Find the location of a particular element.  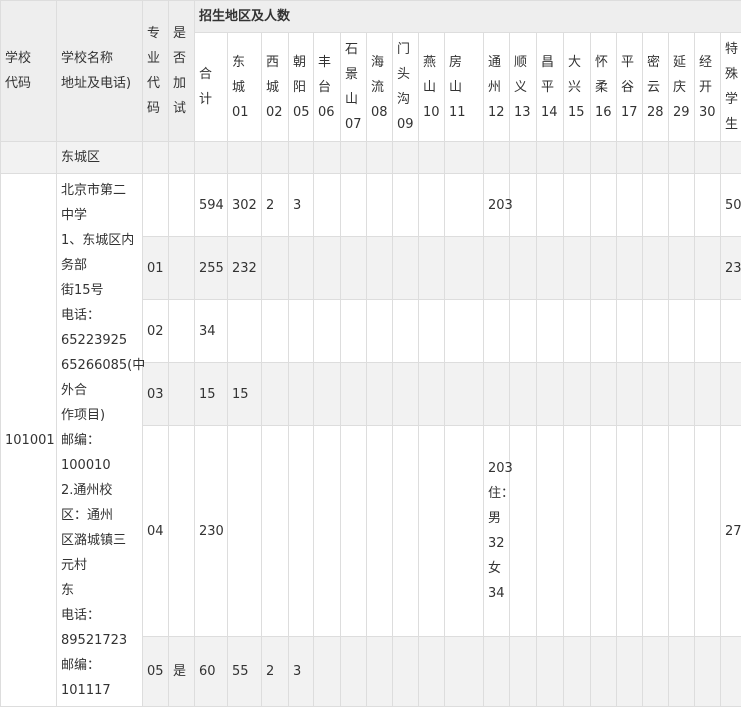

header-region-08: 海 流 08 is located at coordinates (379, 87).